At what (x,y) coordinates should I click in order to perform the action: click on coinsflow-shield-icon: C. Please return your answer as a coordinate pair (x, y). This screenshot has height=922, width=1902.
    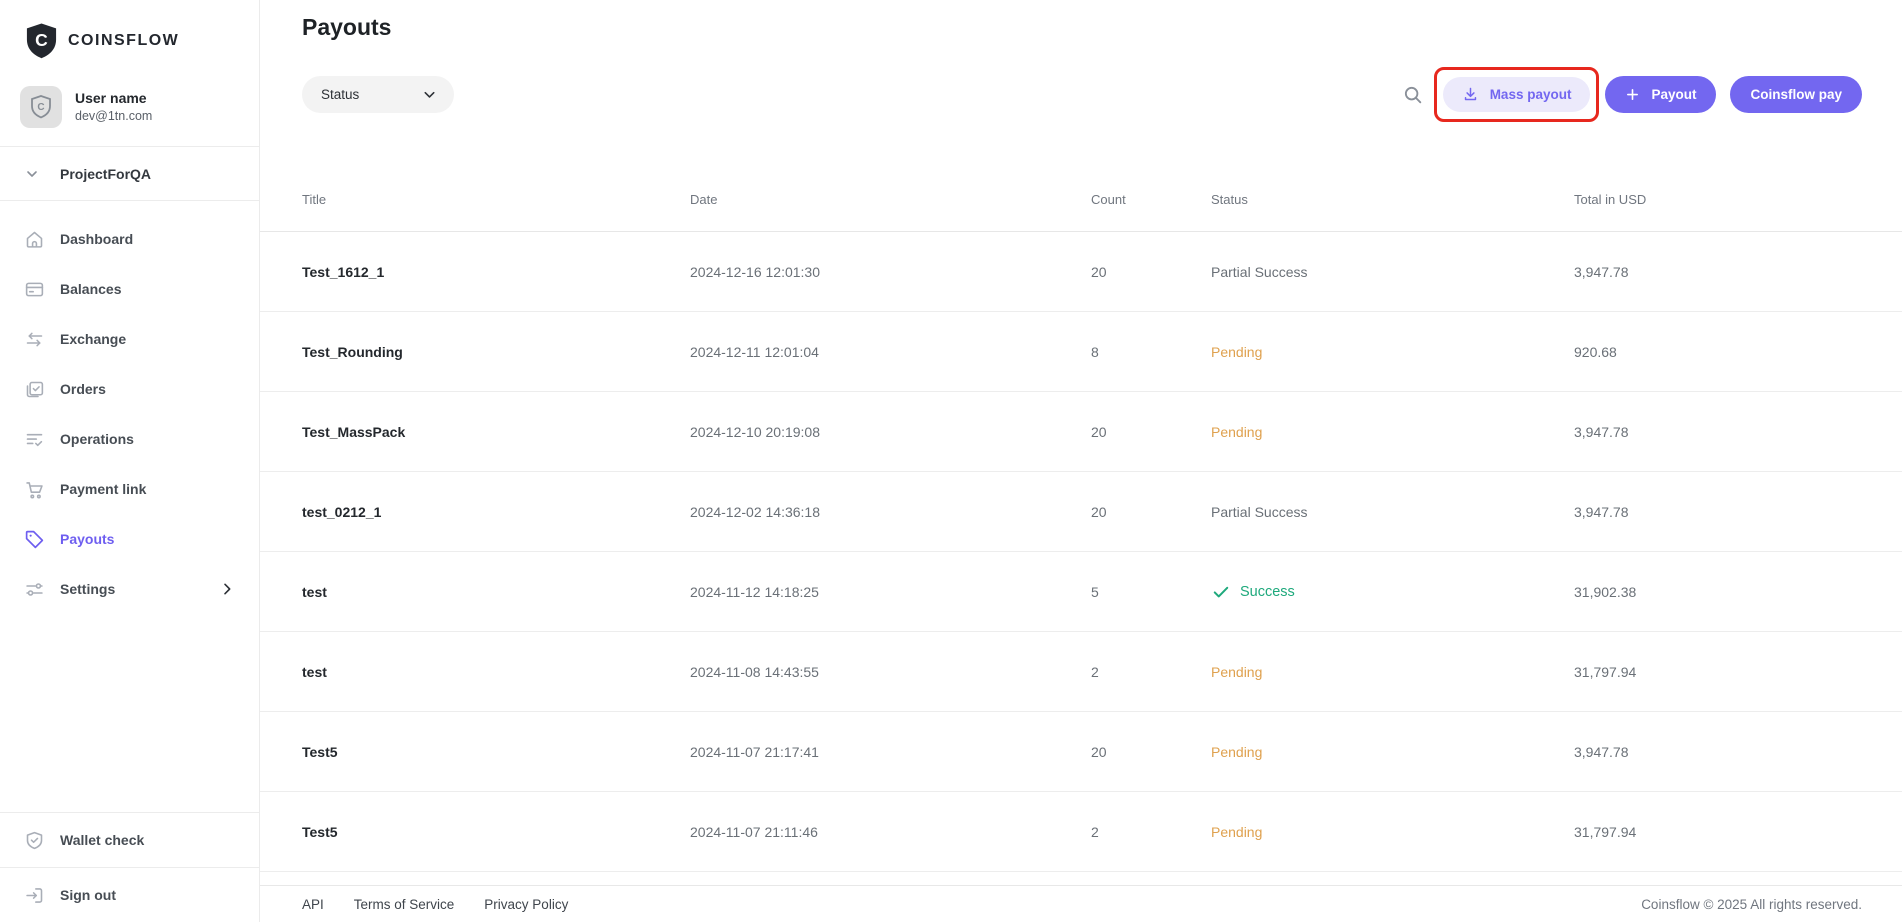
    Looking at the image, I should click on (41, 41).